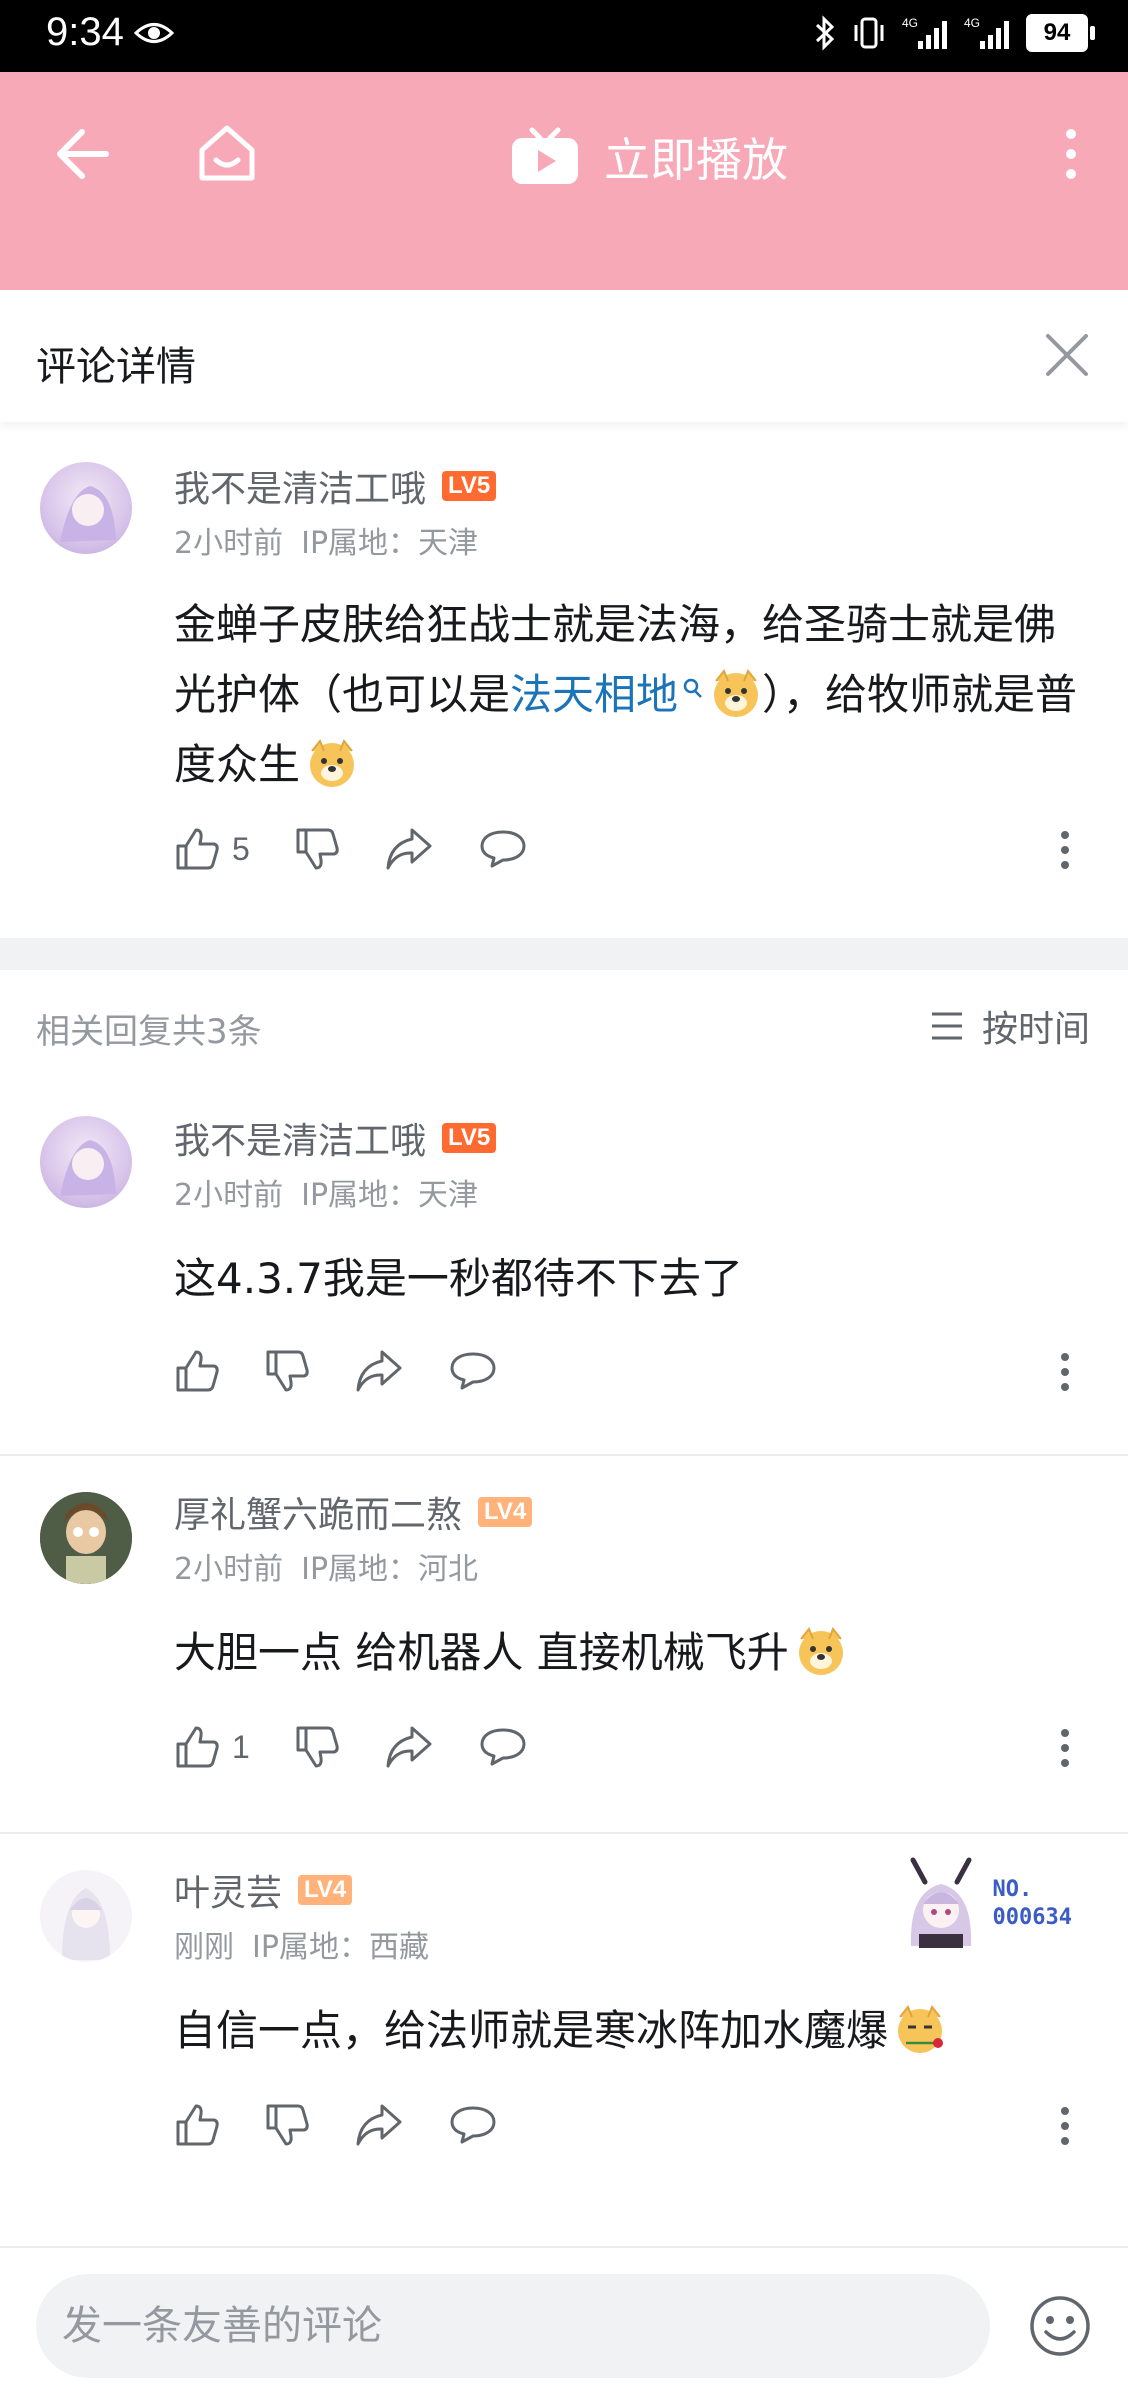 This screenshot has height=2402, width=1128. What do you see at coordinates (1060, 33) in the screenshot?
I see `battery-indicator: 94` at bounding box center [1060, 33].